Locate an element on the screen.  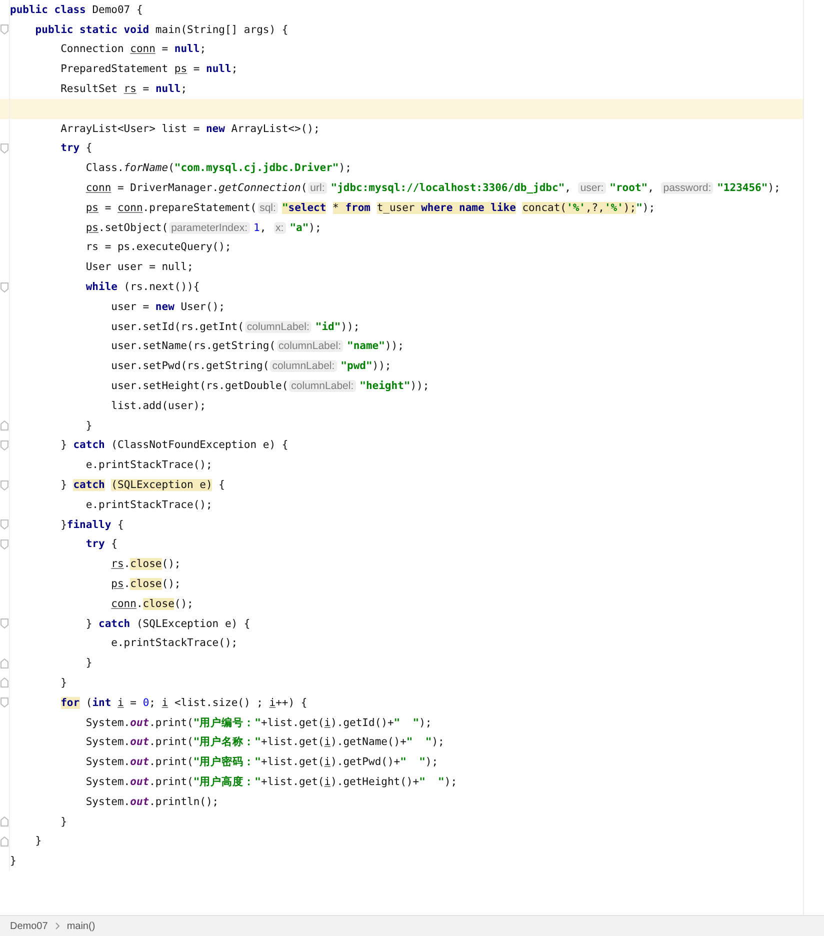
code-text: Connection conn = null; is located at coordinates (133, 49).